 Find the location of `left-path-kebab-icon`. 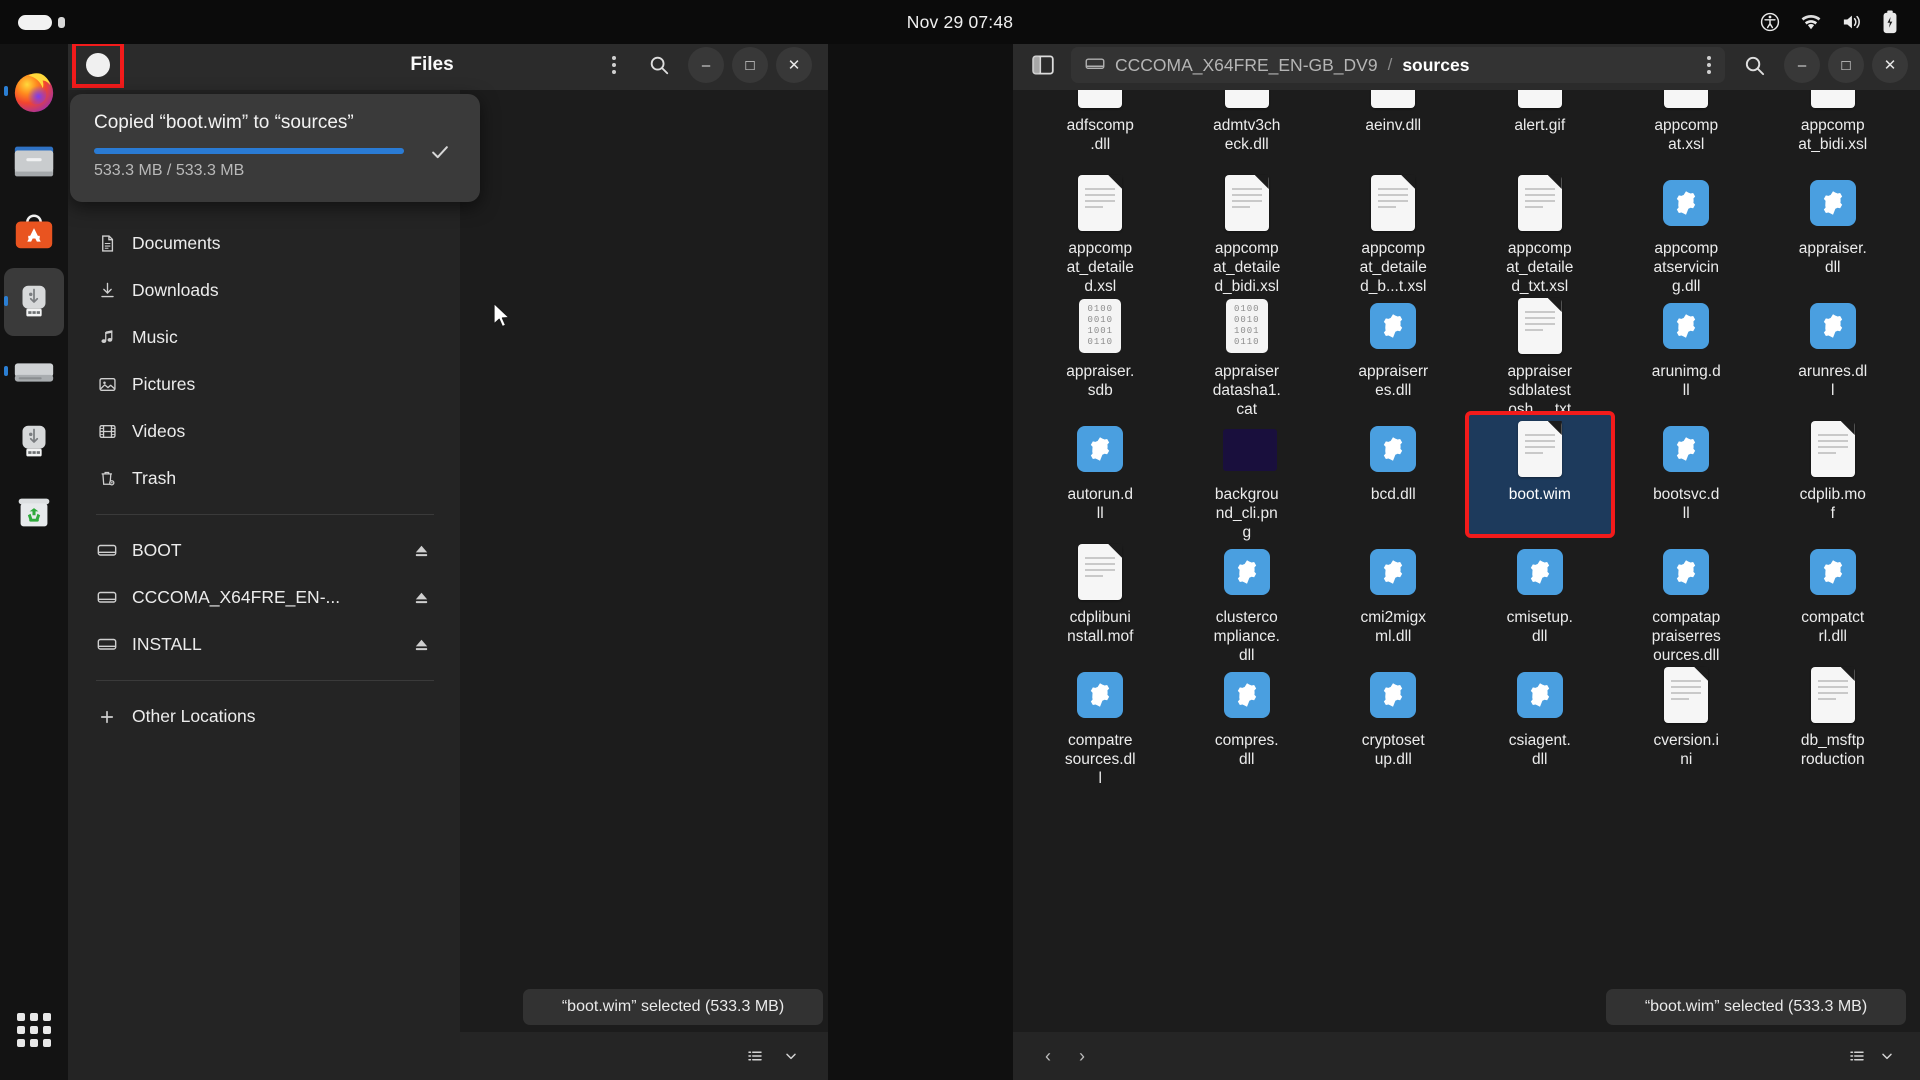

left-path-kebab-icon is located at coordinates (614, 65).